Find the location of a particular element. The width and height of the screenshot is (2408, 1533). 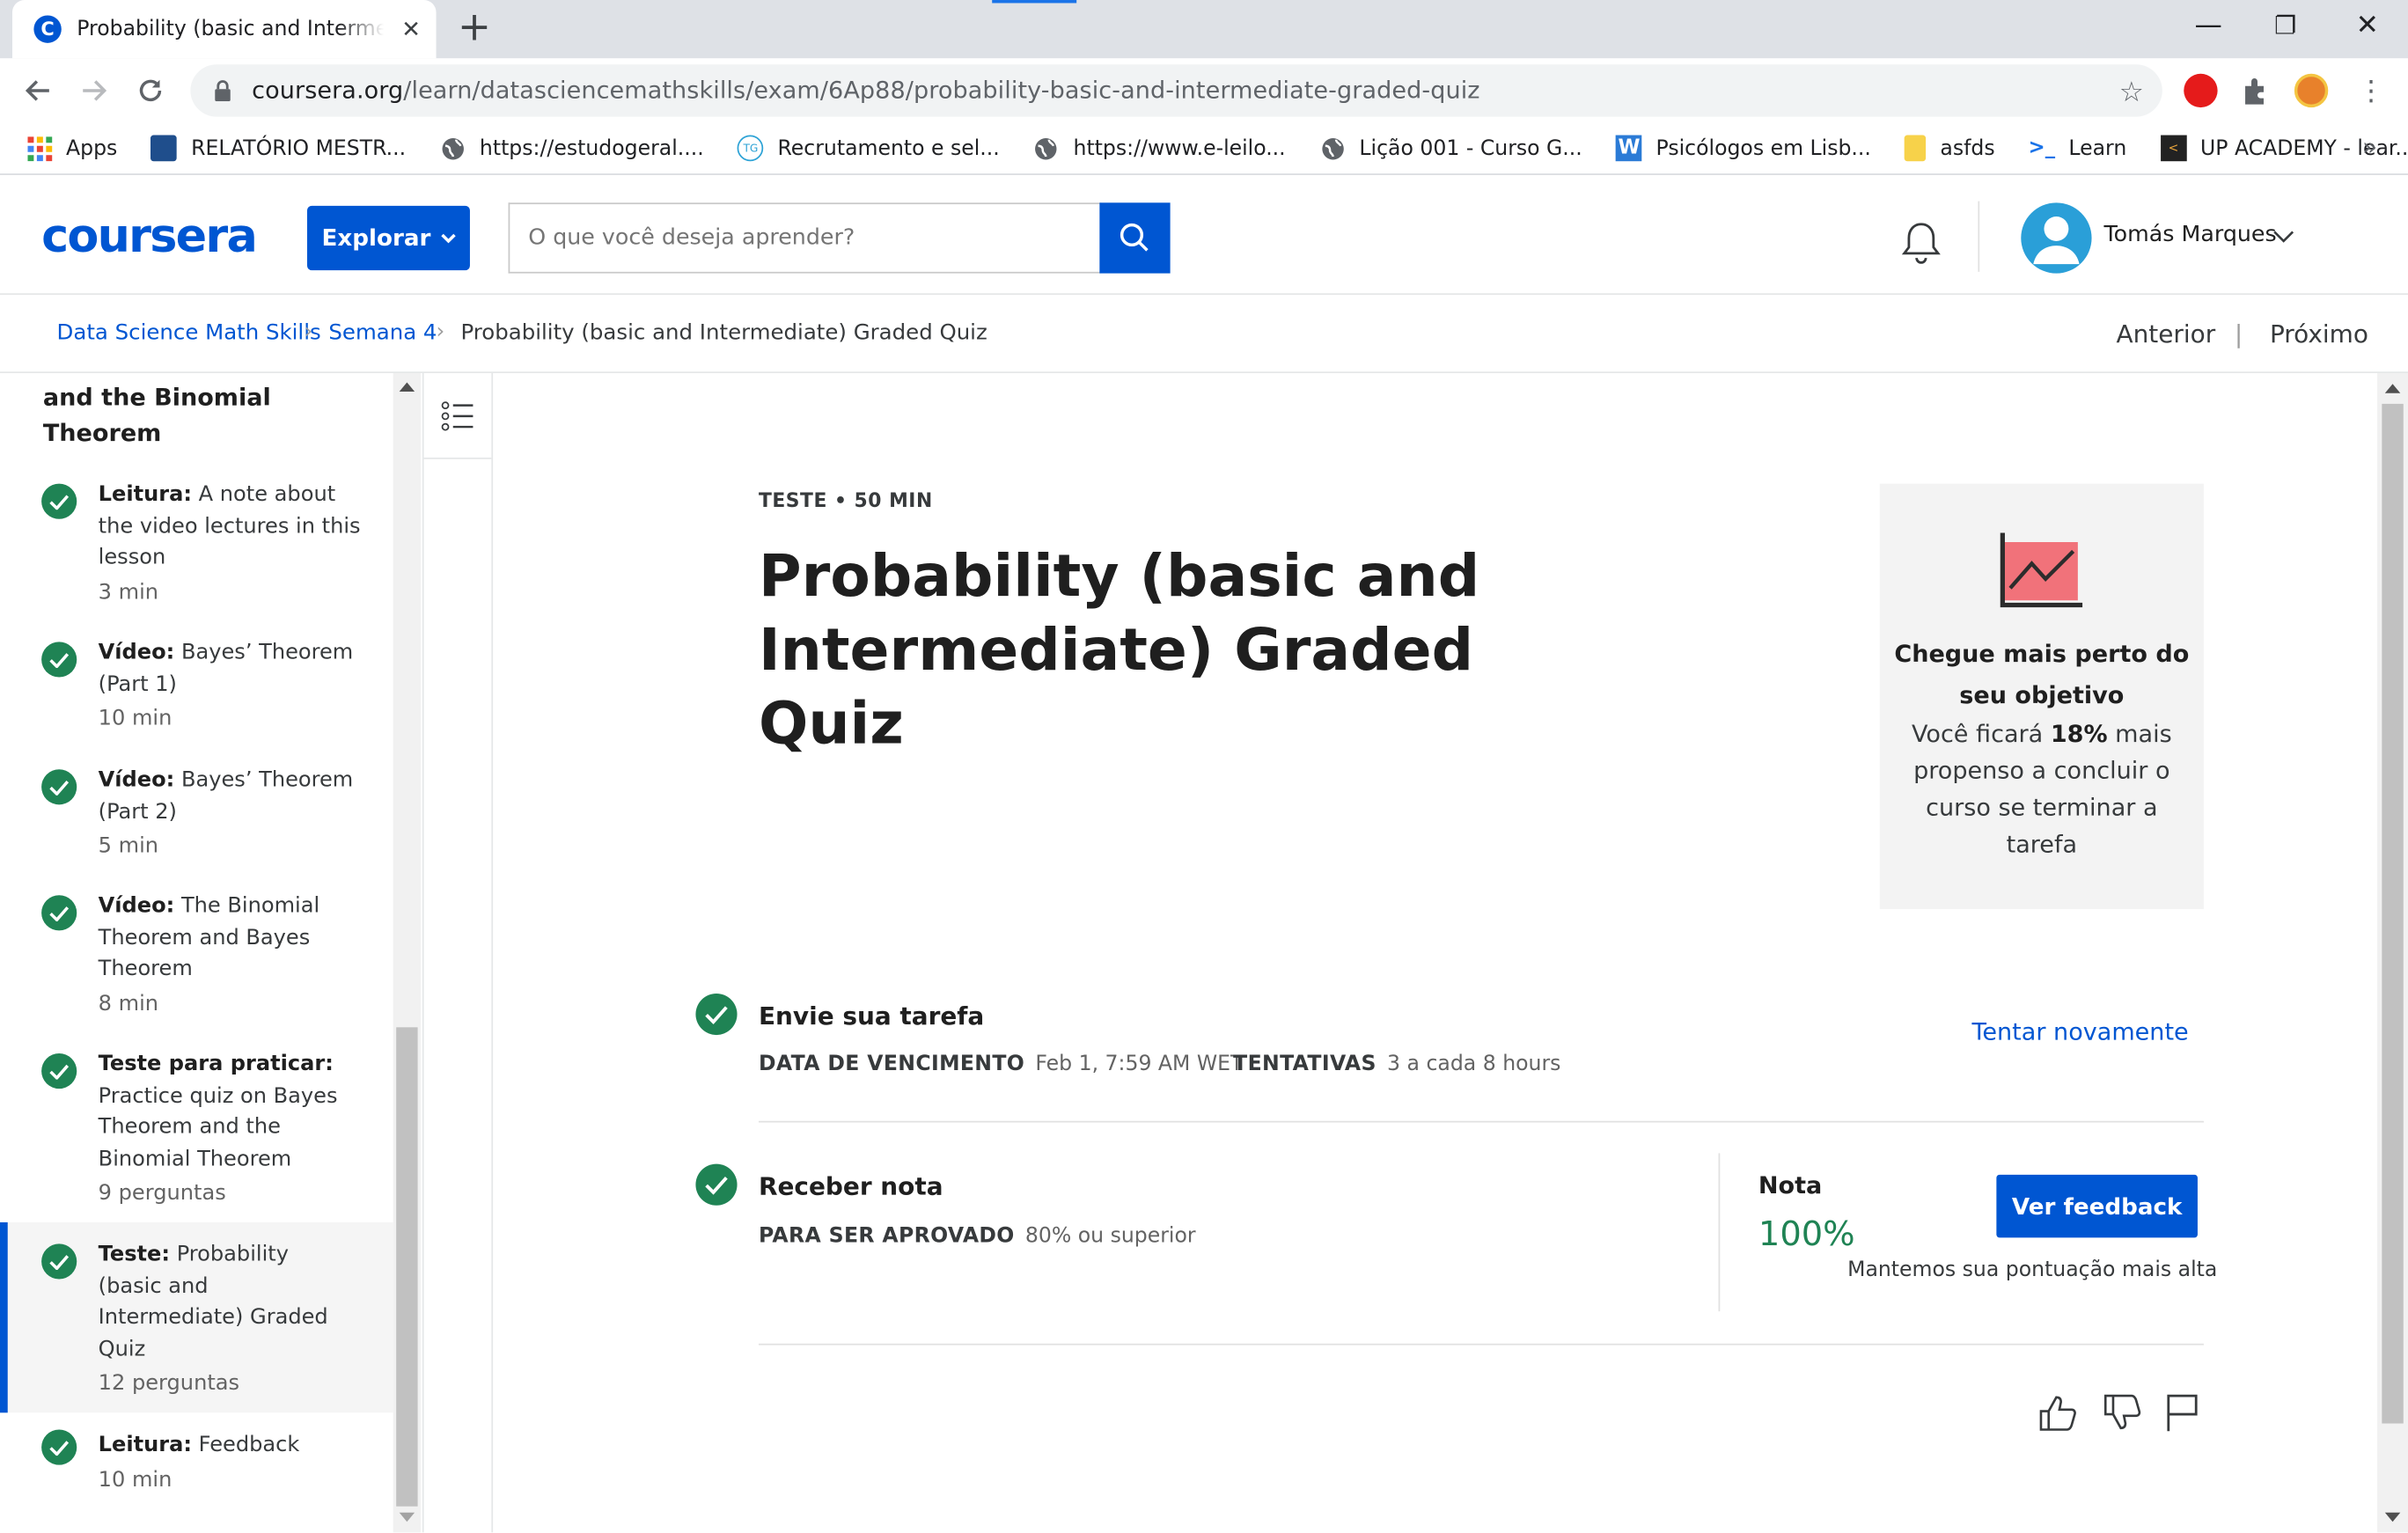

section-divider is located at coordinates (1481, 1345).